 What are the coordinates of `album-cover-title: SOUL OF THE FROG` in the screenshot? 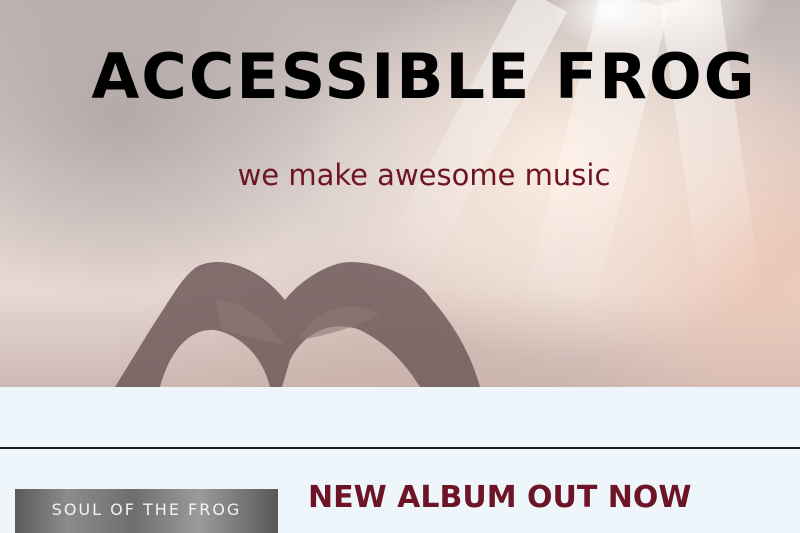 It's located at (146, 509).